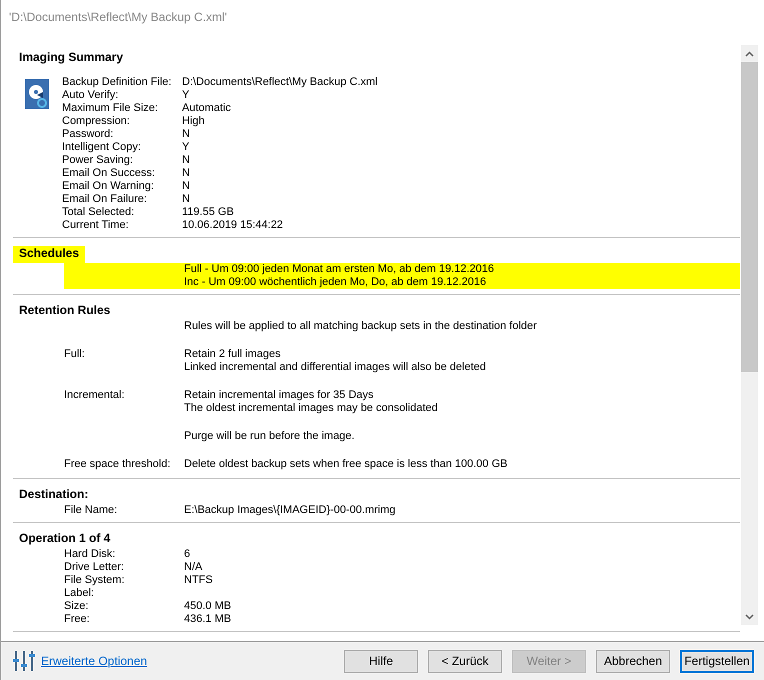 The width and height of the screenshot is (764, 680). I want to click on field-value: Purge will be run before the image., so click(269, 436).